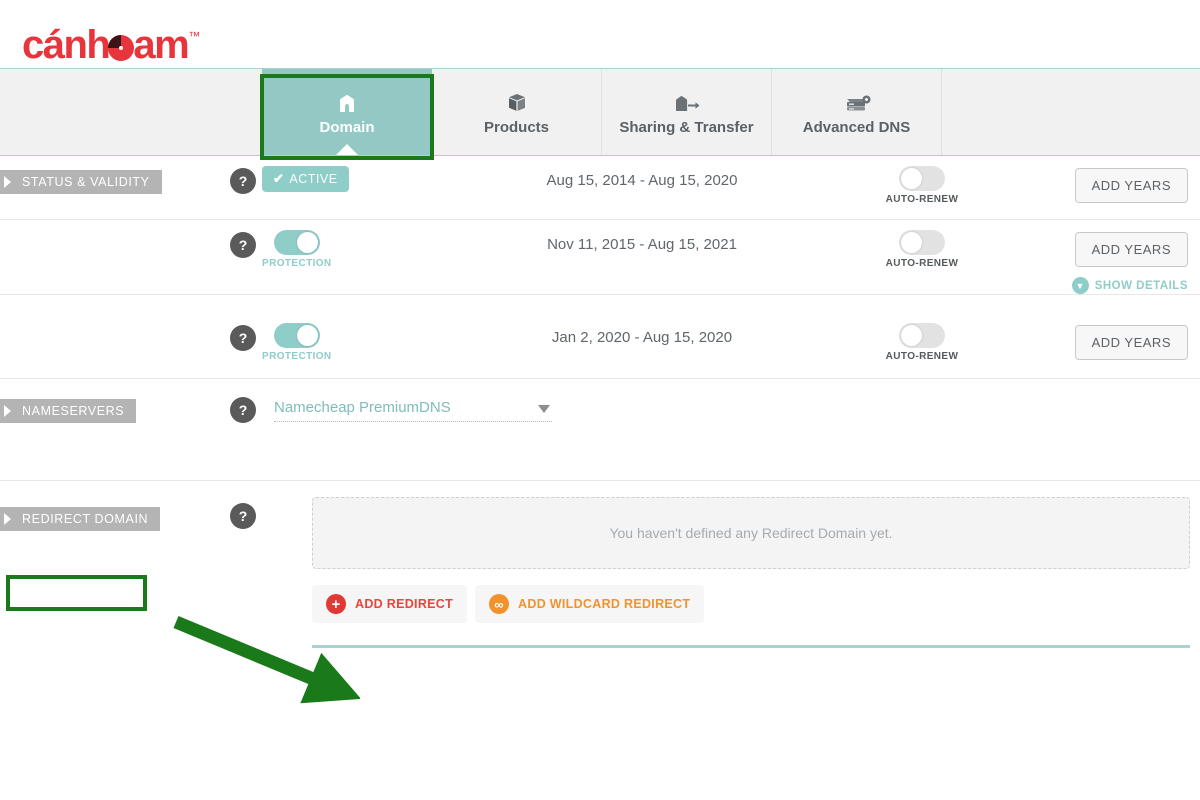 The image size is (1200, 800). I want to click on status-row3-action-cell: ADD YEARS, so click(1101, 327).